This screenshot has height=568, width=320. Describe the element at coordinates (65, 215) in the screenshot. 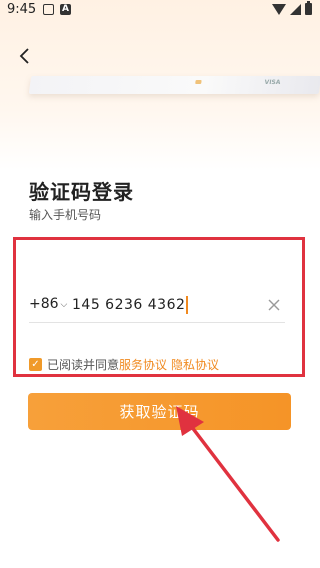

I see `page-subtitle: 输入手机号码` at that location.